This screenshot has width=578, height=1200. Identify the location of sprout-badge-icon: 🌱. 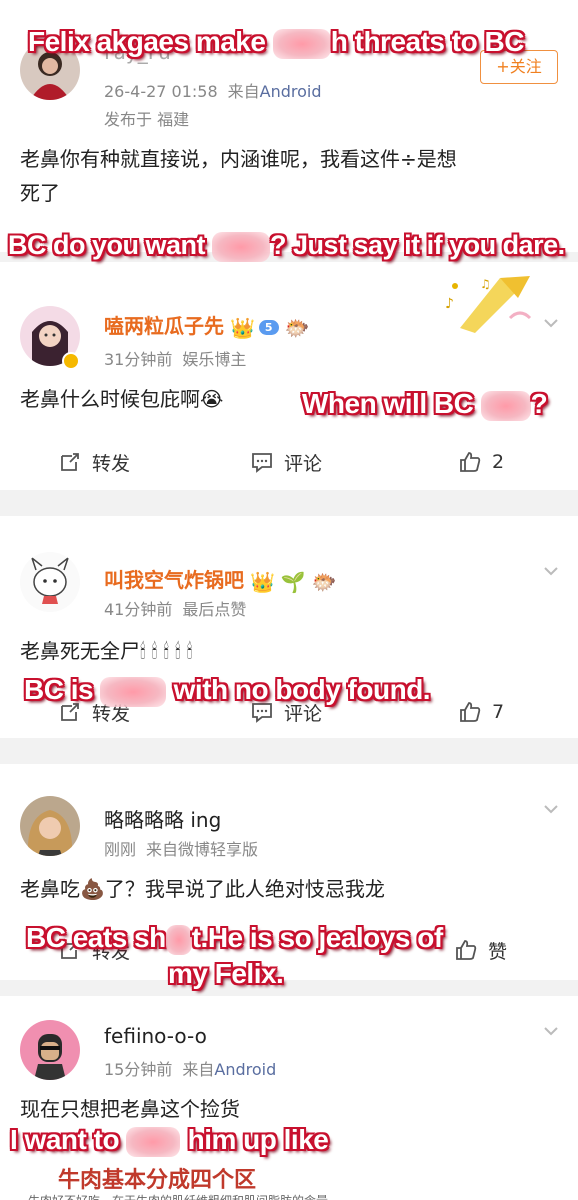
(293, 581).